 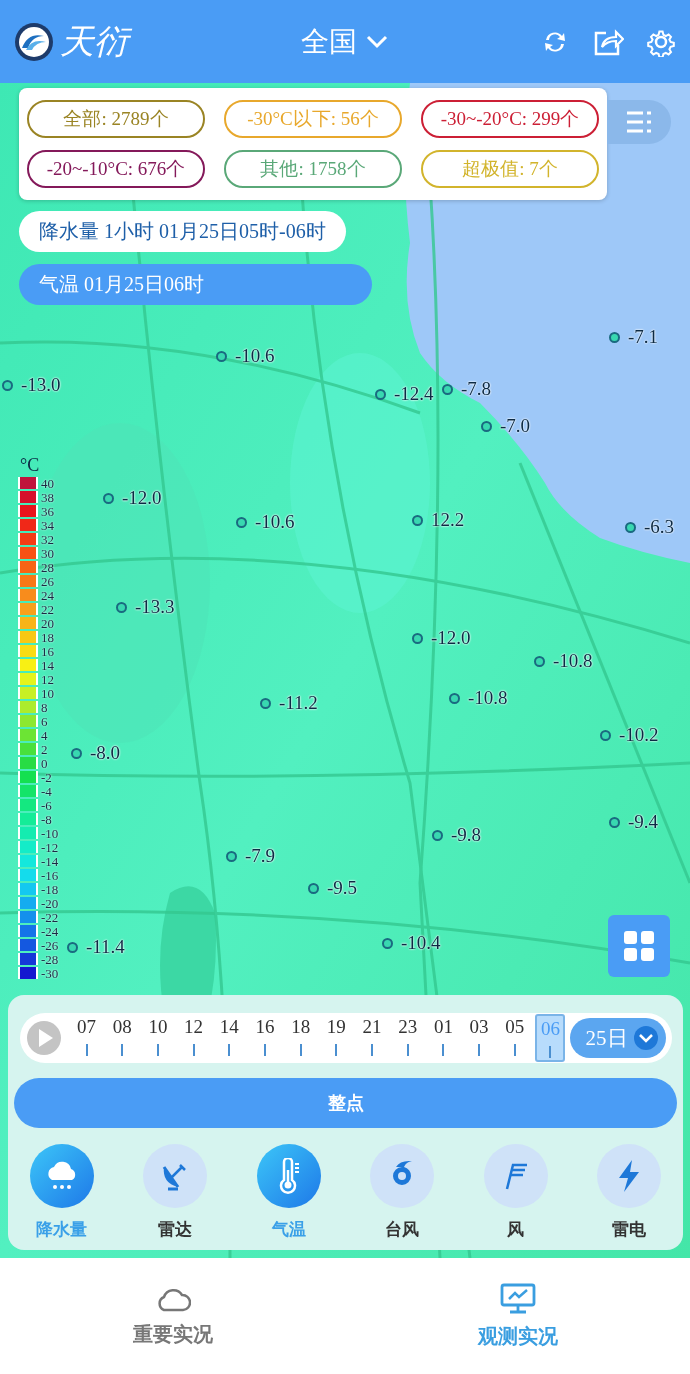 I want to click on legend-label: 30, so click(x=47, y=553).